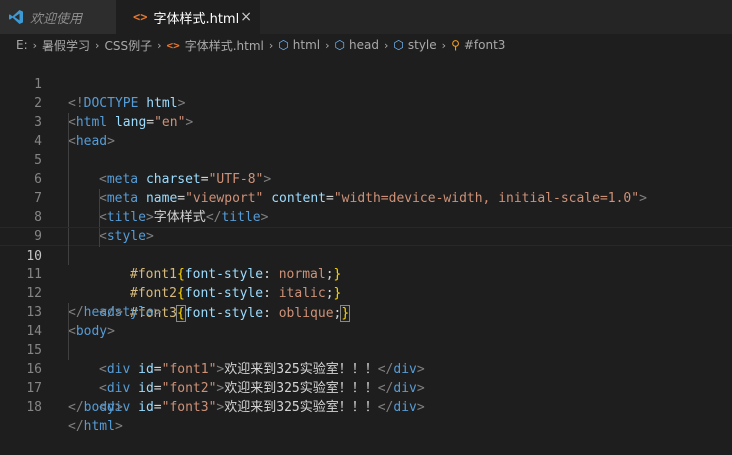  What do you see at coordinates (306, 45) in the screenshot?
I see `breadcrumb-html: html` at bounding box center [306, 45].